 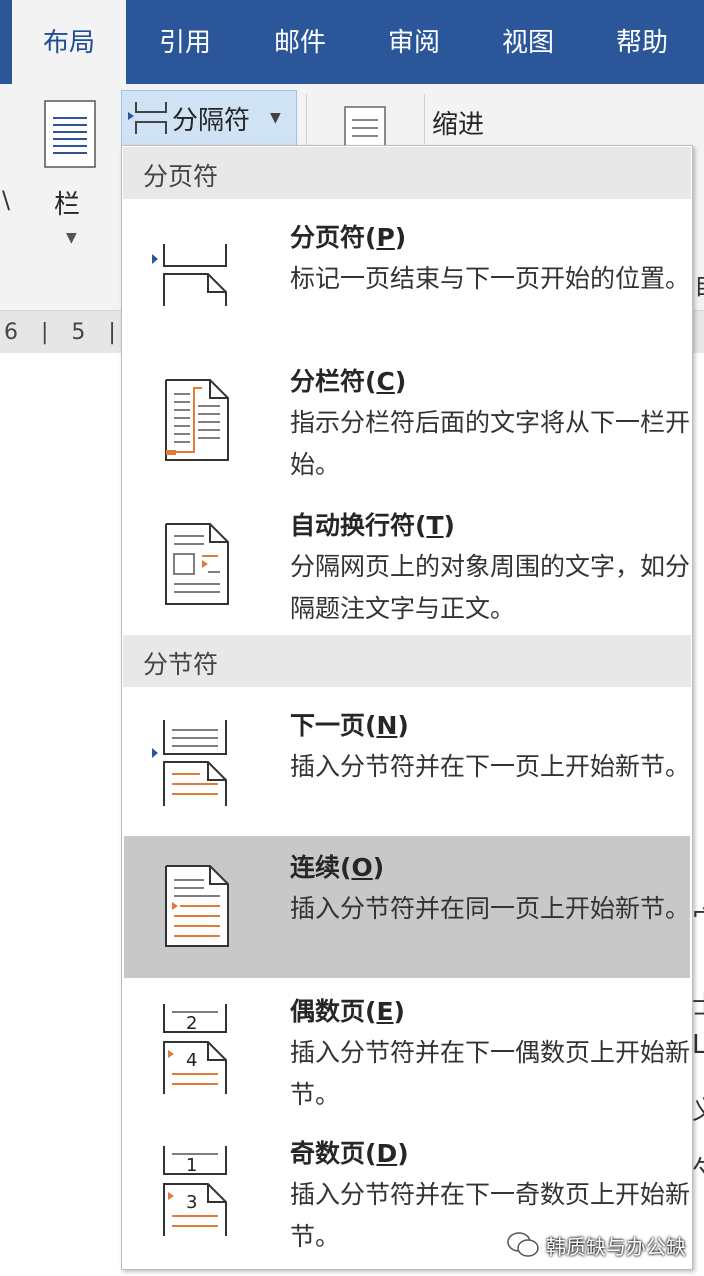 What do you see at coordinates (337, 867) in the screenshot?
I see `menu-item-title: 连续(O)` at bounding box center [337, 867].